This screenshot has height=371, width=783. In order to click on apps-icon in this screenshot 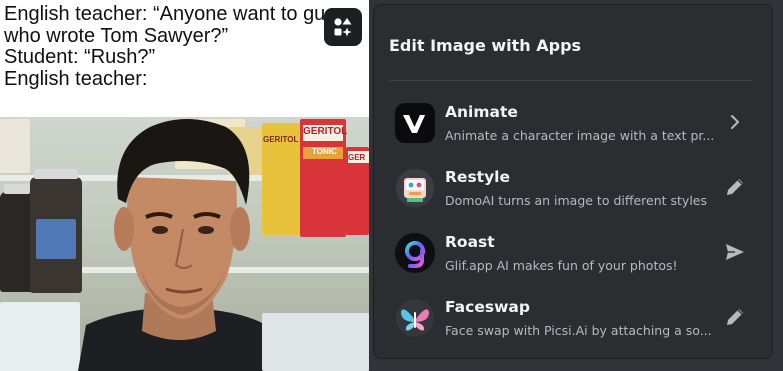, I will do `click(343, 27)`.